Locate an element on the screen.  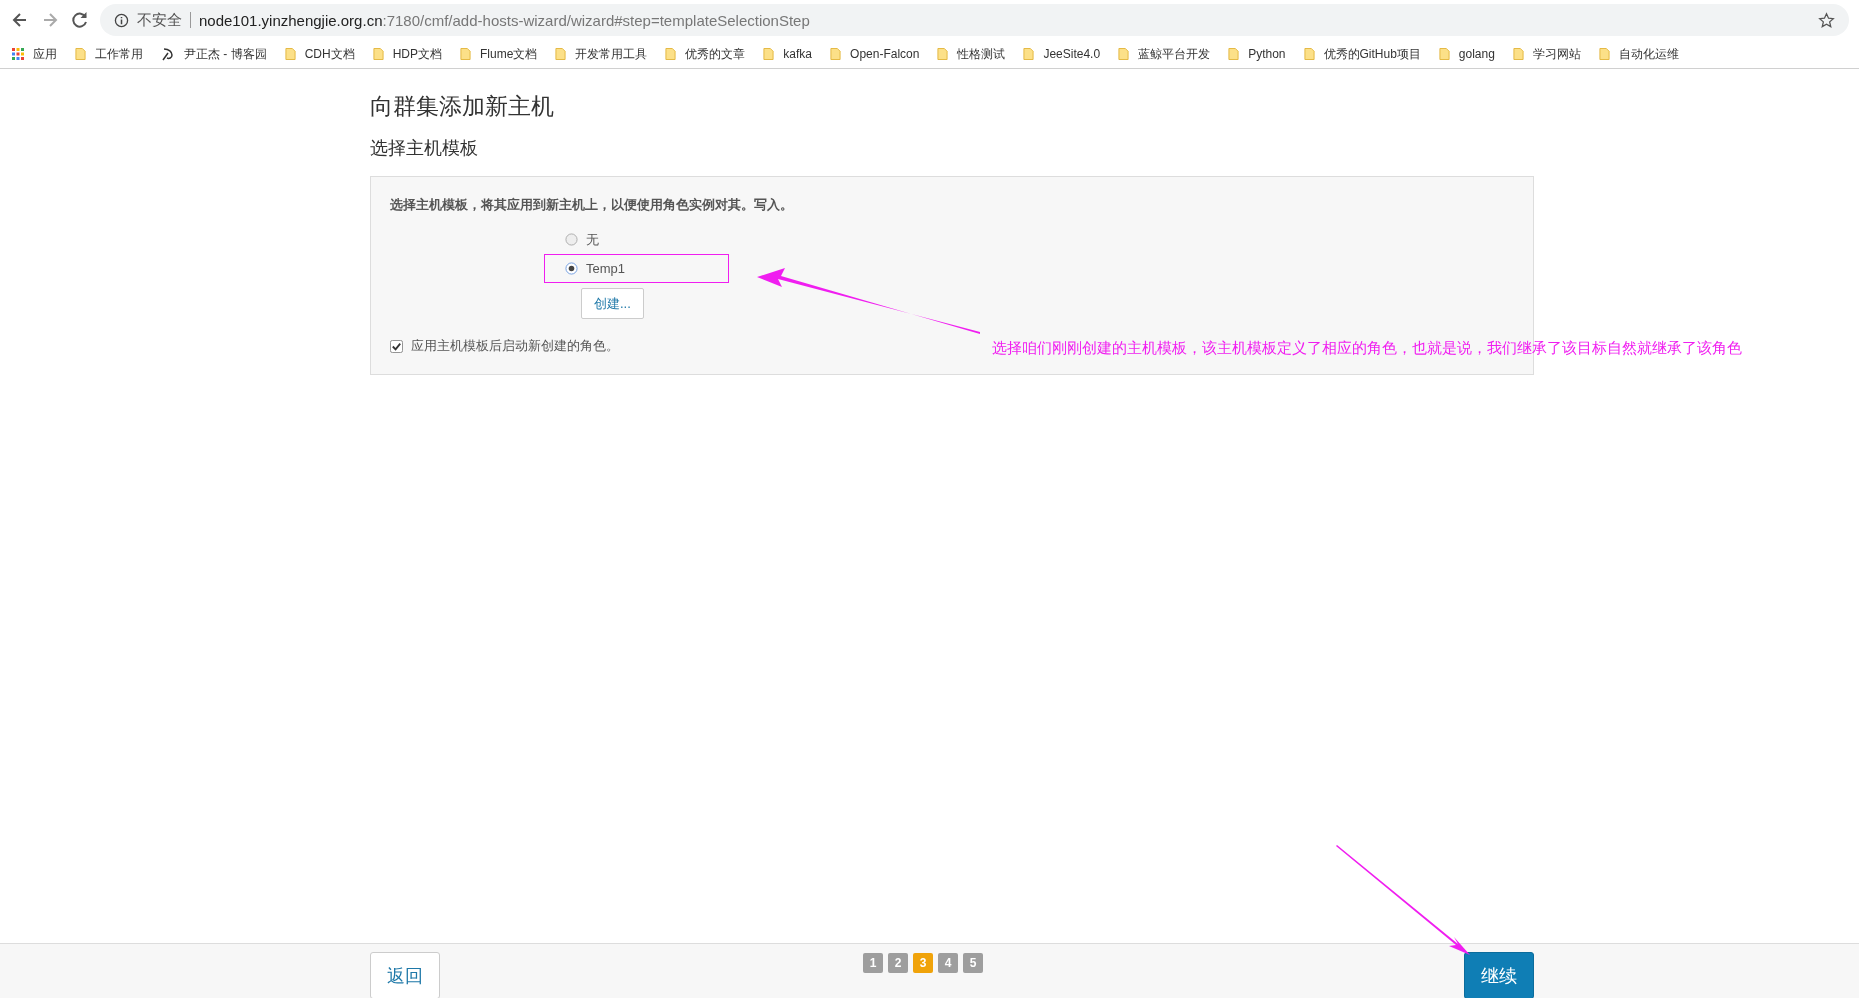
bookmark-item: CDH文档 is located at coordinates (319, 54).